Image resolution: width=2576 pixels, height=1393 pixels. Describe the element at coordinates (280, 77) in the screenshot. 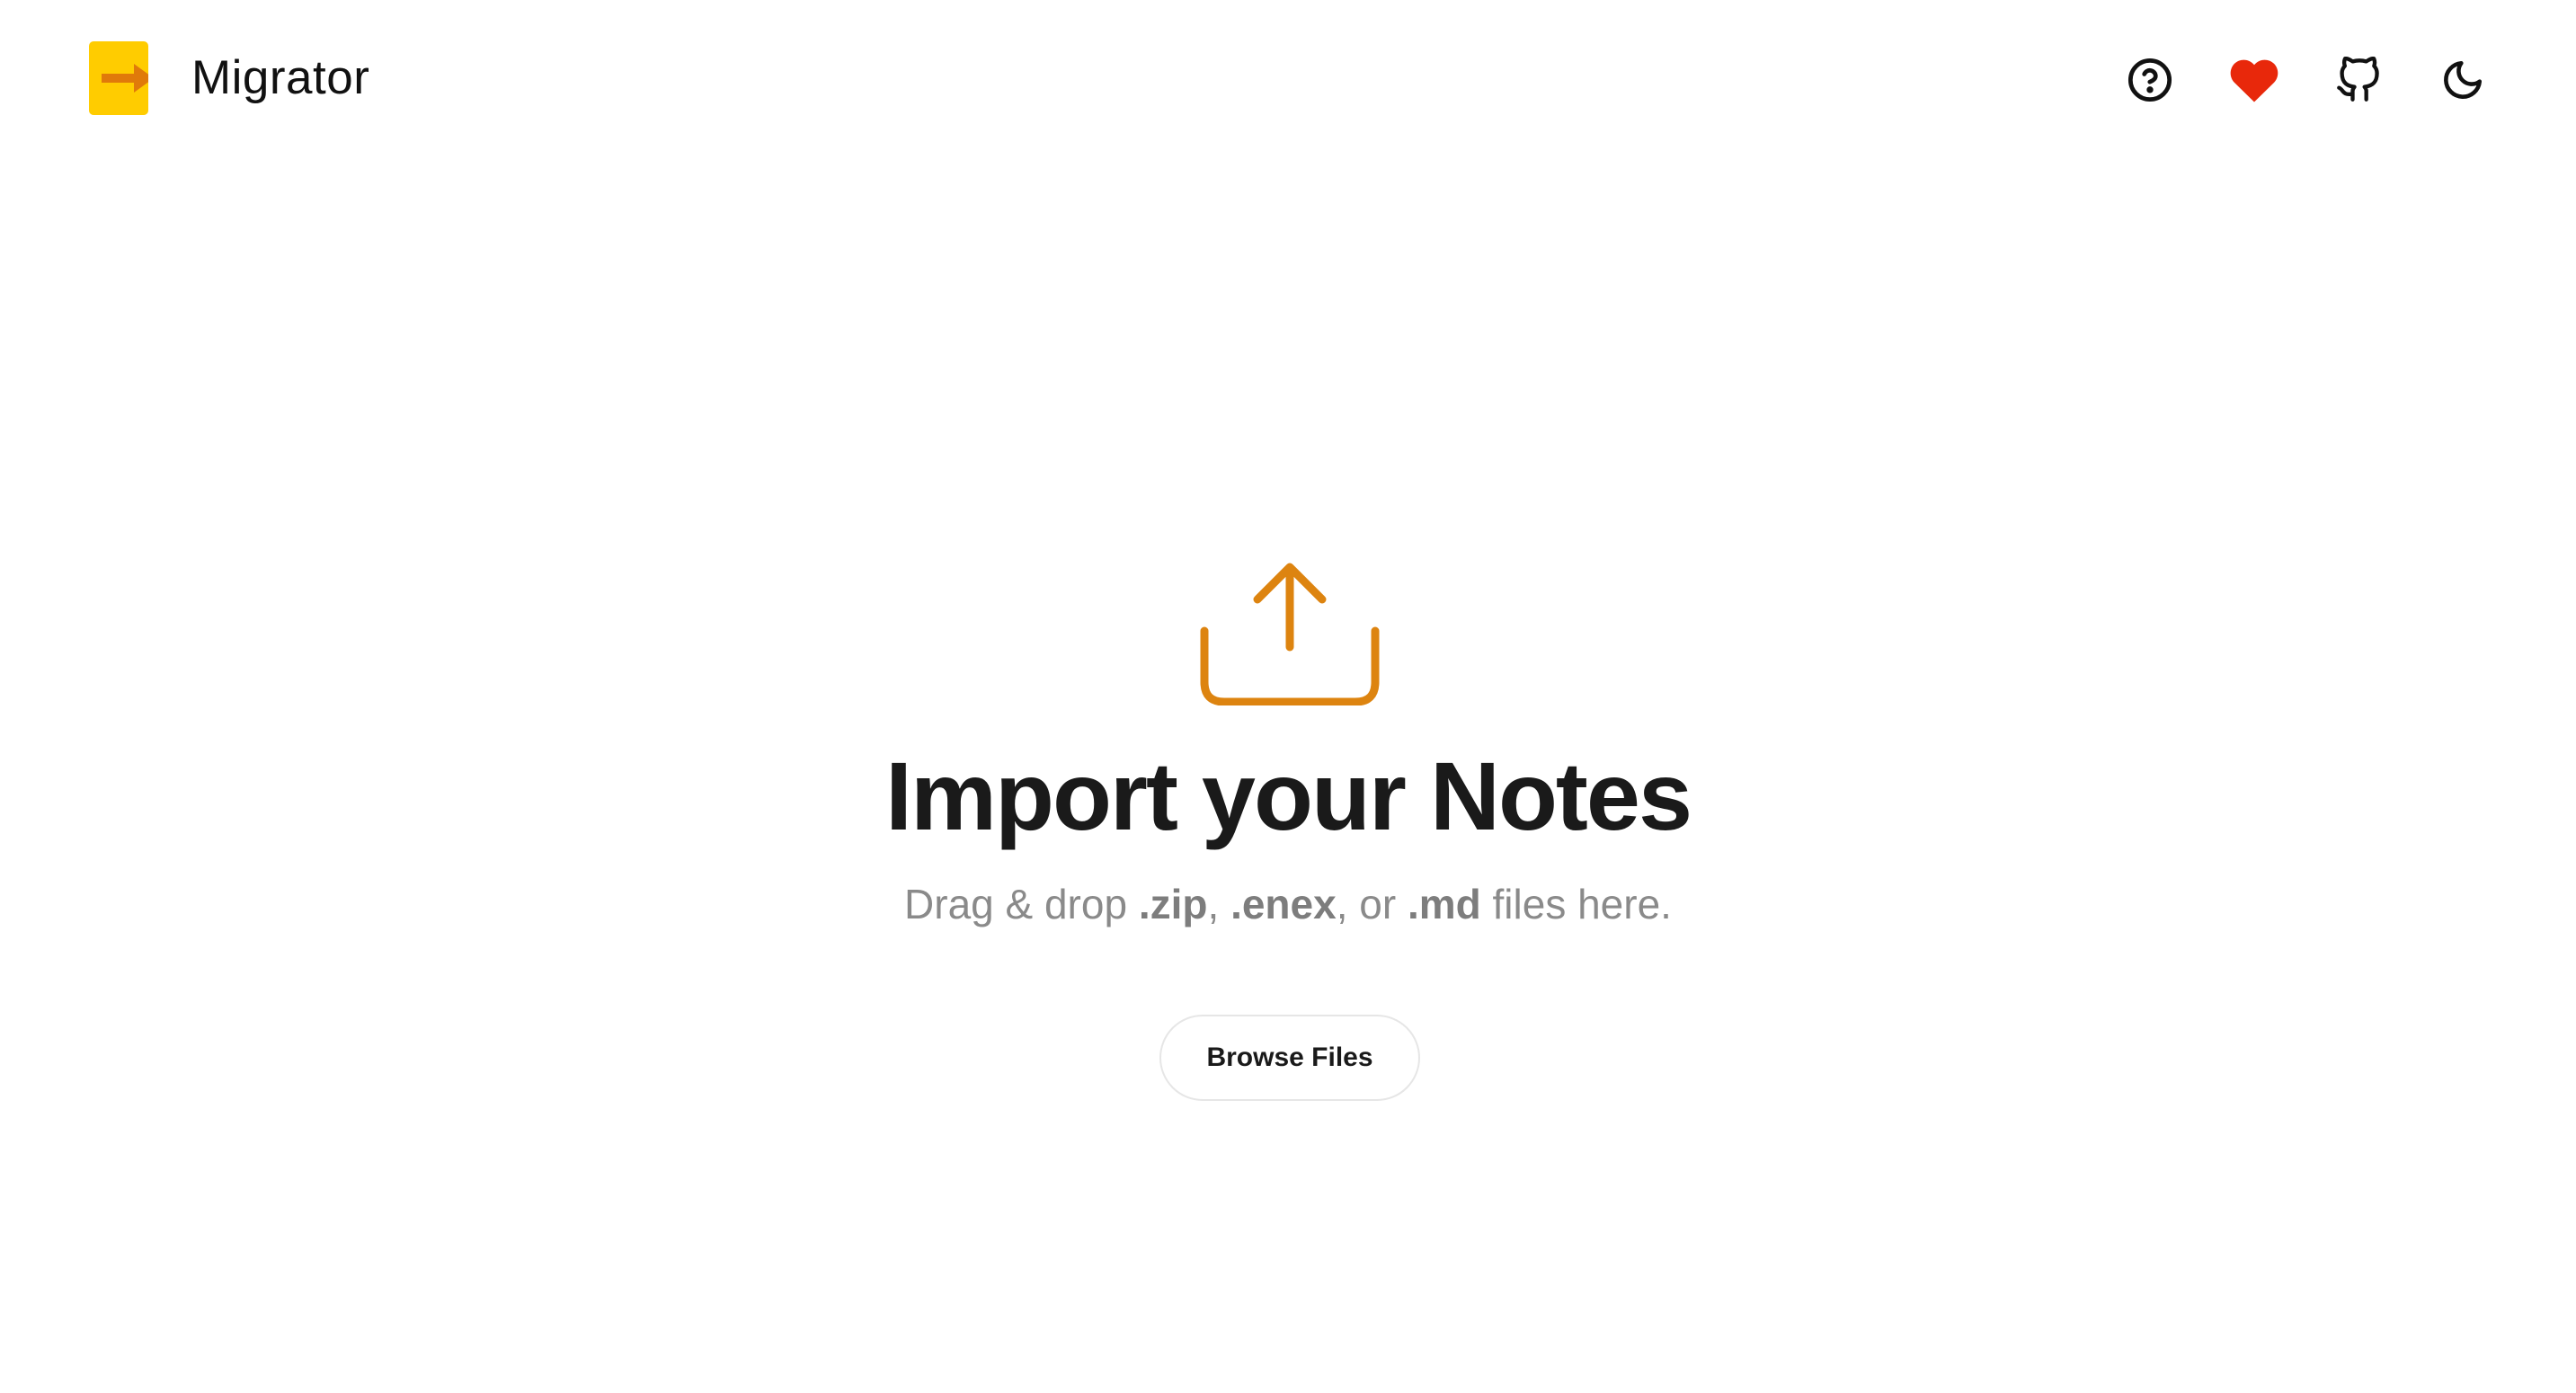

I see `app-name: Migrator` at that location.